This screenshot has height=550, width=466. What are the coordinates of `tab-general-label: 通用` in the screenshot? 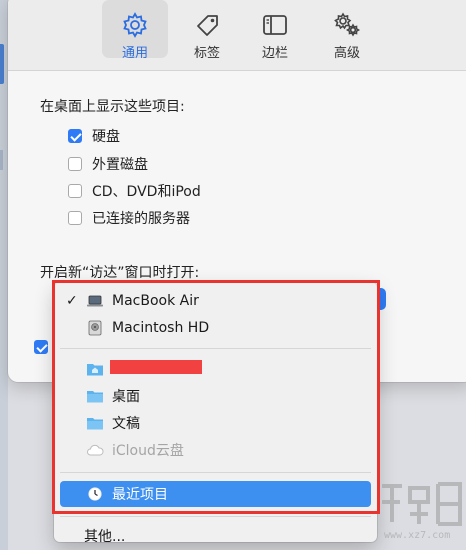 It's located at (134, 53).